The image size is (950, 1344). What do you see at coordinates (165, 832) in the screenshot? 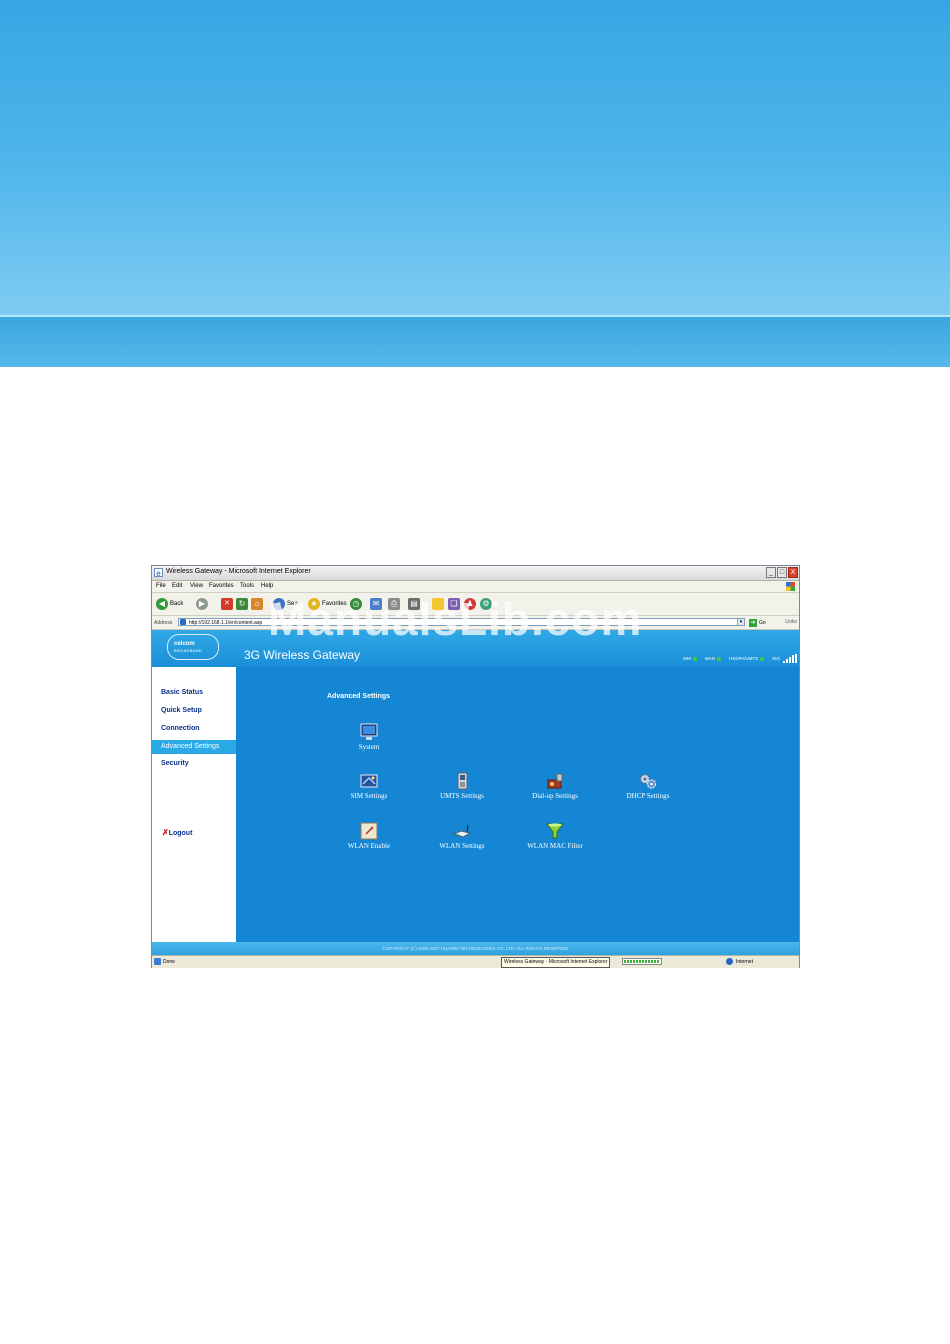
I see `logout-key-icon: ✗` at bounding box center [165, 832].